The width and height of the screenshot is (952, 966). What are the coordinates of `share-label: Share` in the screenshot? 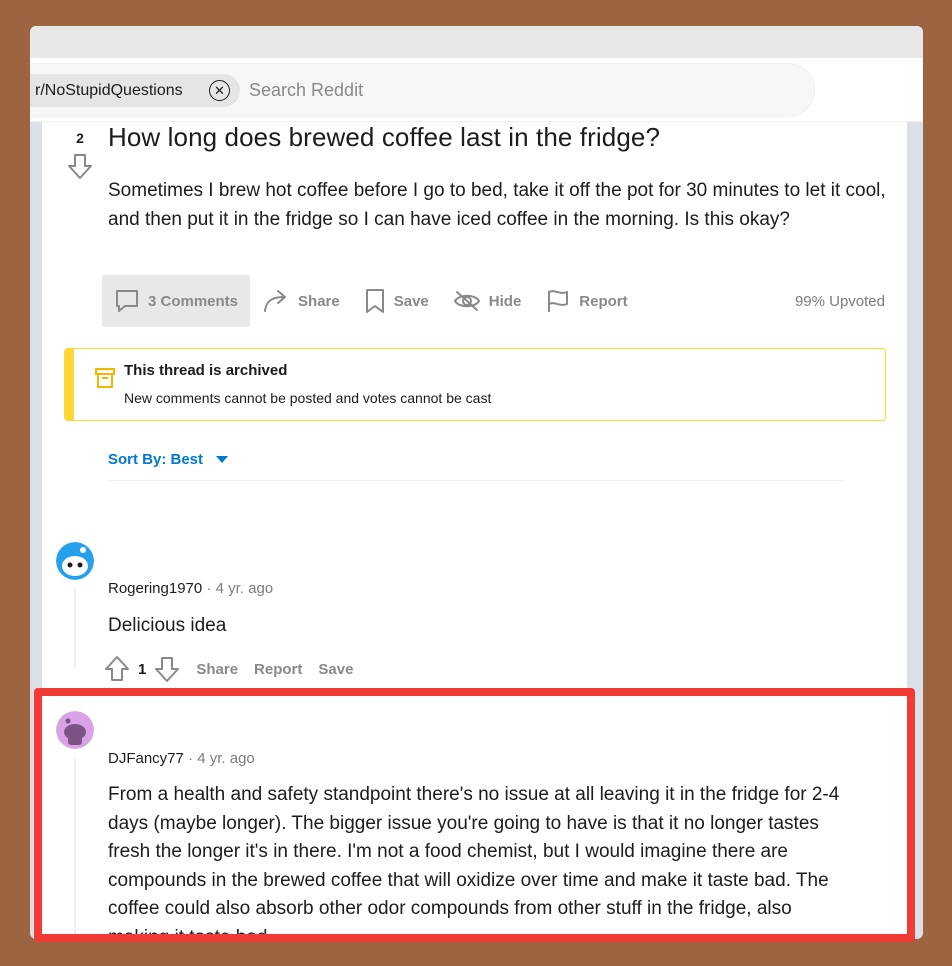 It's located at (319, 301).